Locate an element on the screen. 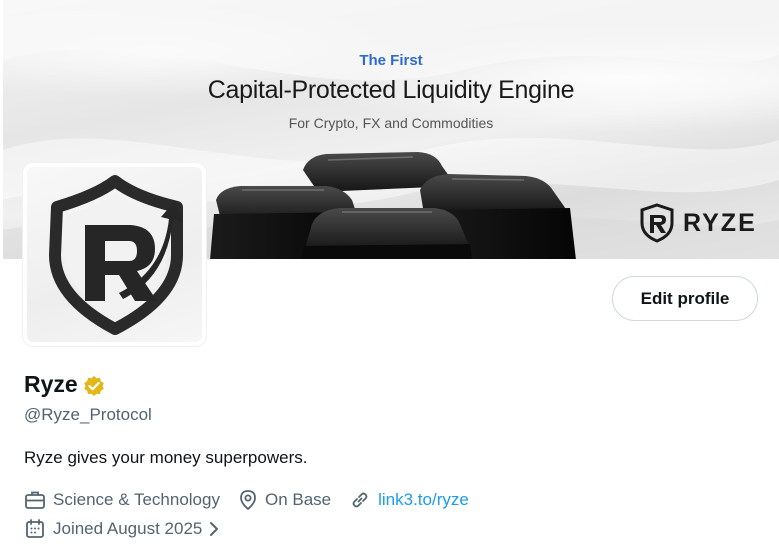  briefcase-icon is located at coordinates (35, 500).